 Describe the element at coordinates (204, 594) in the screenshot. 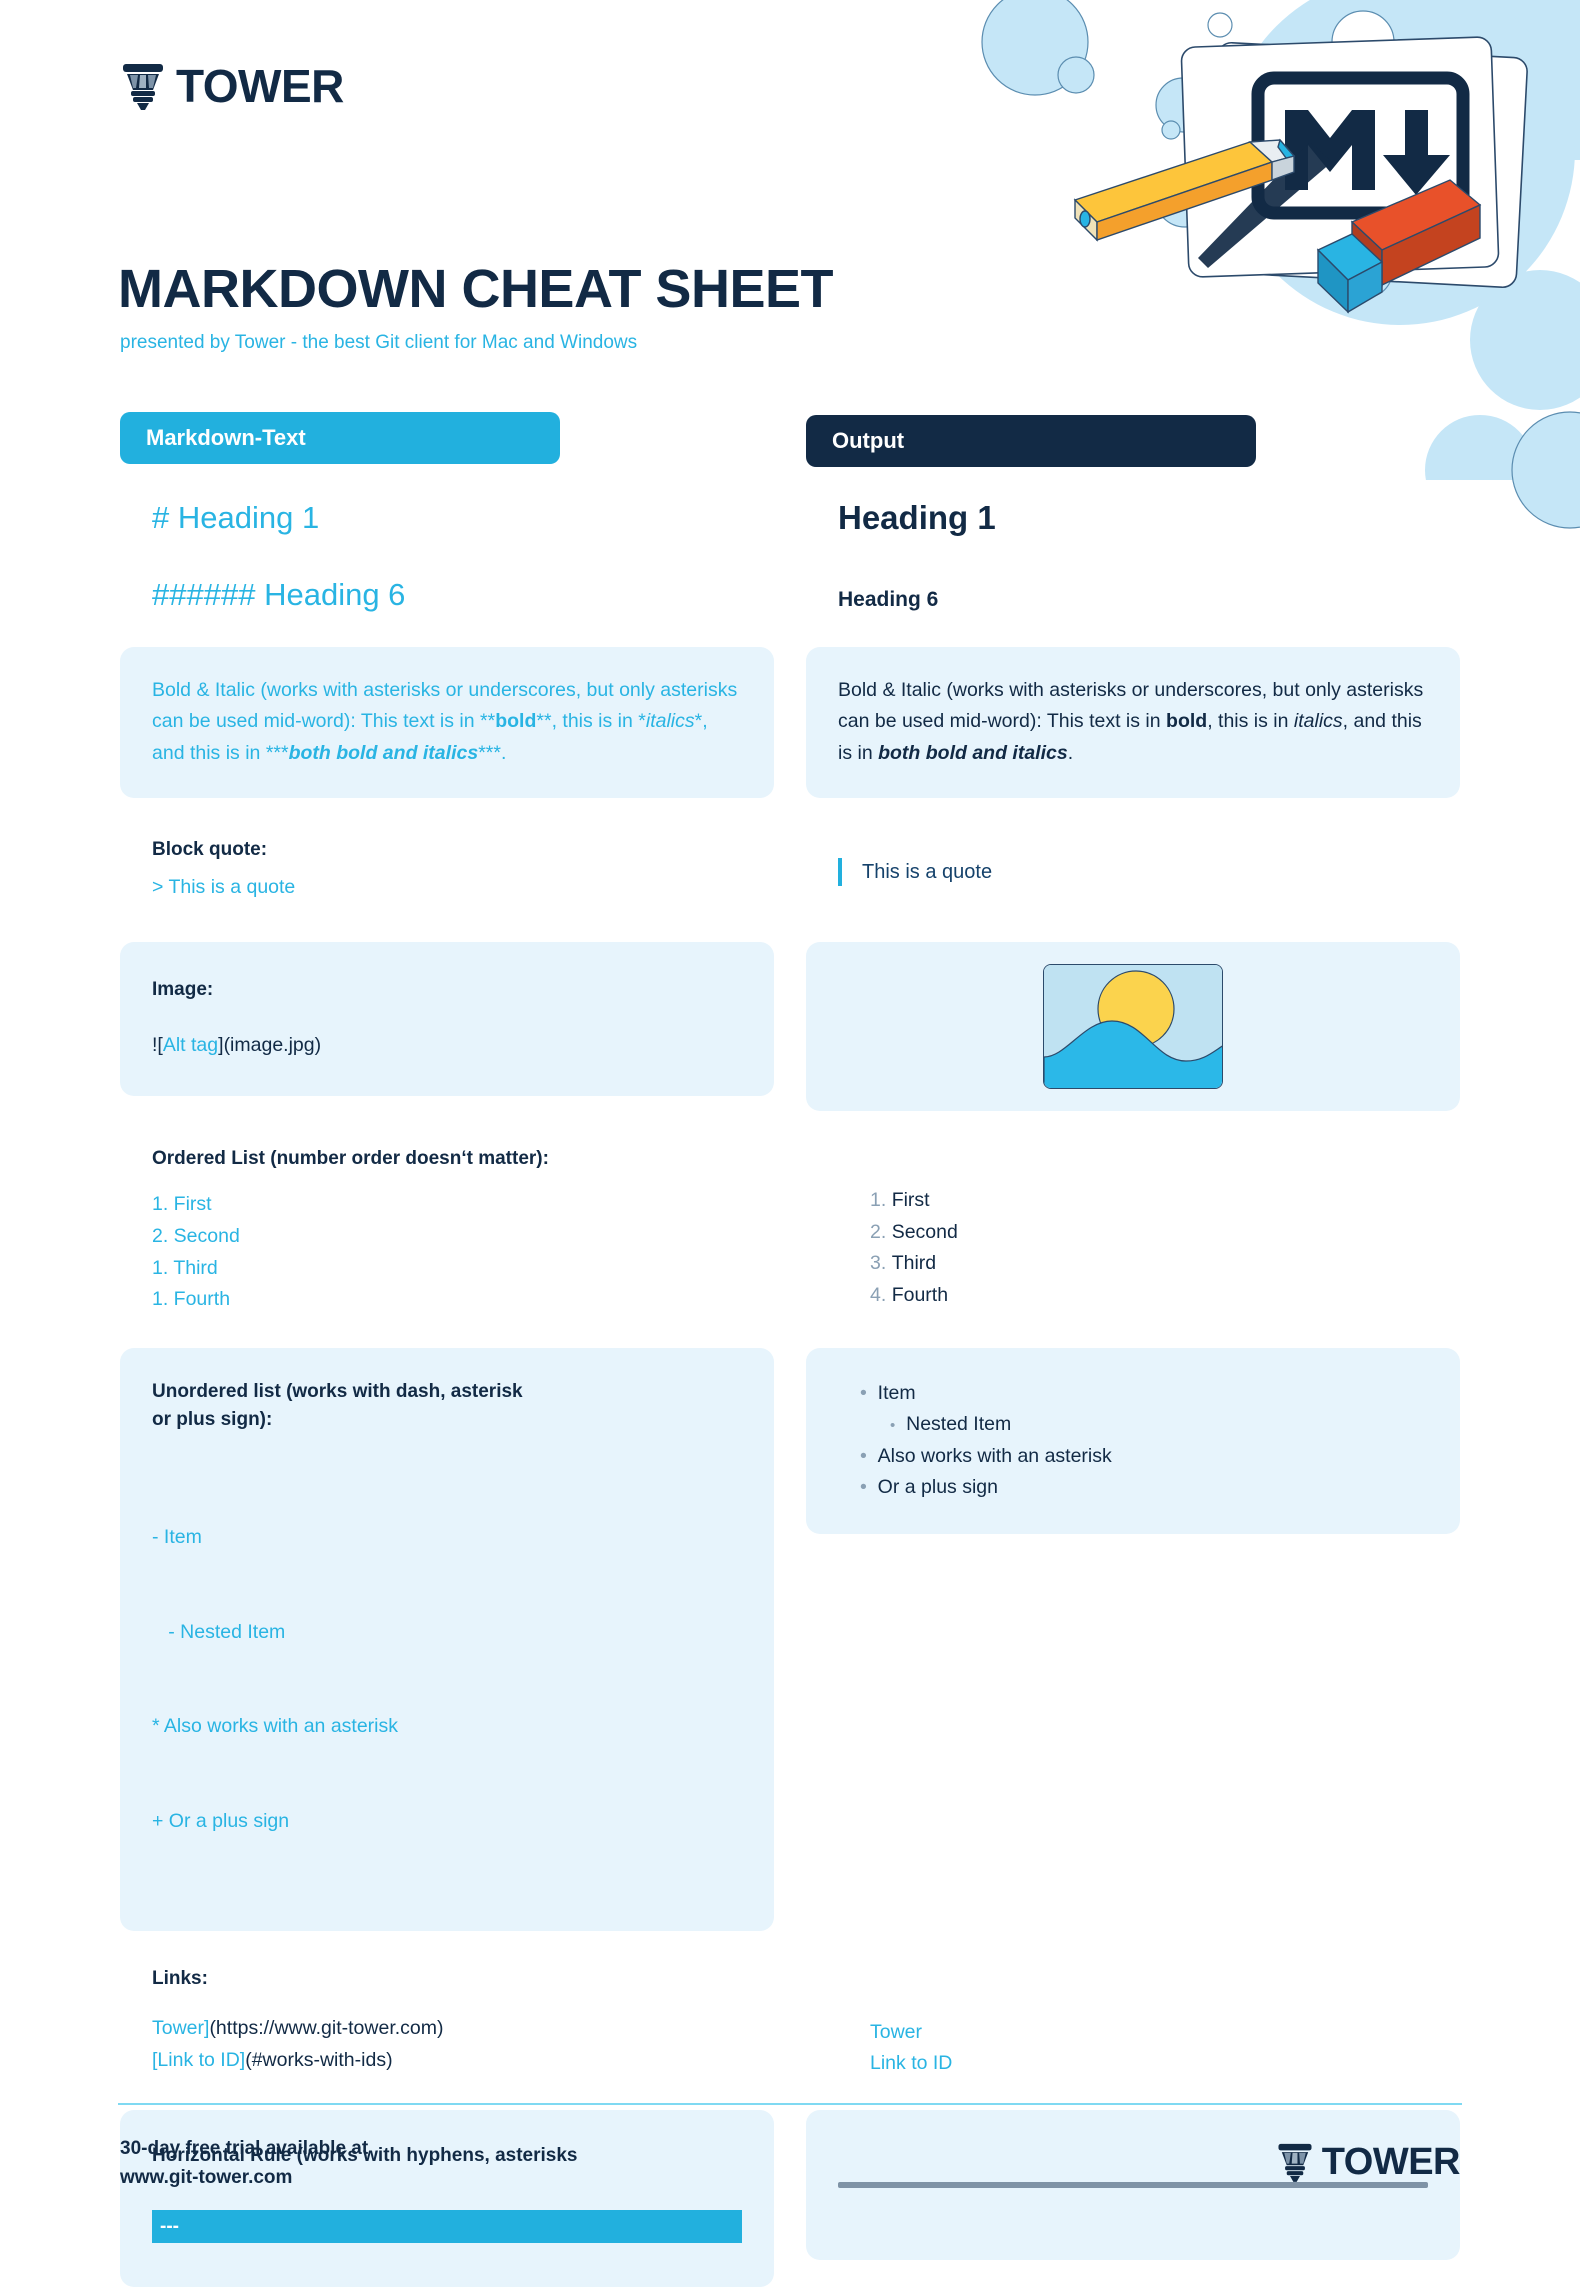

I see `heading6-hashes: ######` at that location.